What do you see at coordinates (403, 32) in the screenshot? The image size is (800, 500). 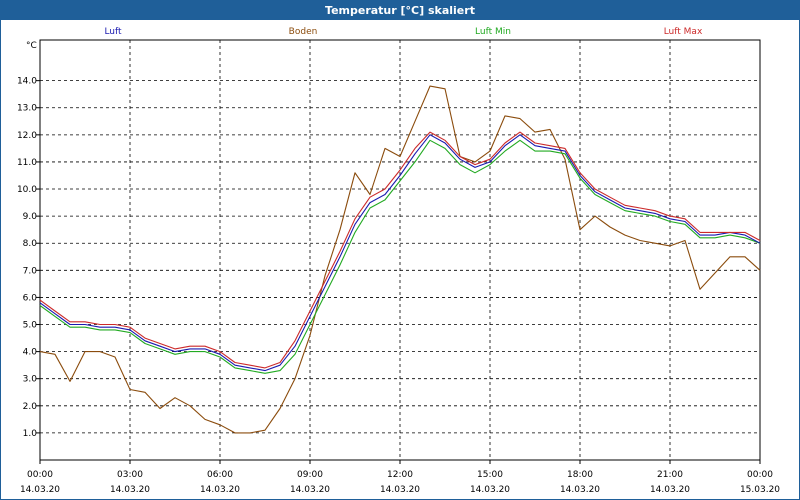 I see `legend: Luft Boden Luft Min Luft Max` at bounding box center [403, 32].